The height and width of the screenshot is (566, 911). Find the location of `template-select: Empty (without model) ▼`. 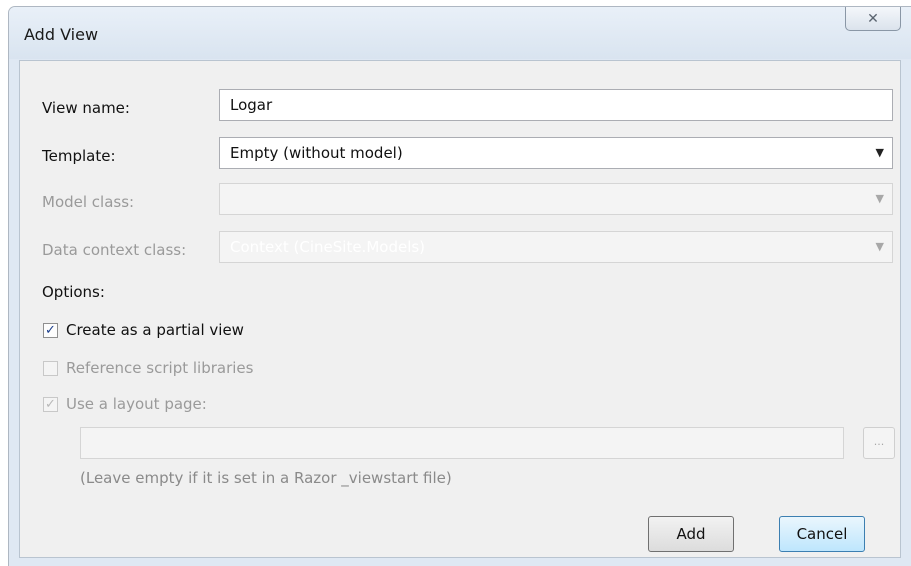

template-select: Empty (without model) ▼ is located at coordinates (556, 153).